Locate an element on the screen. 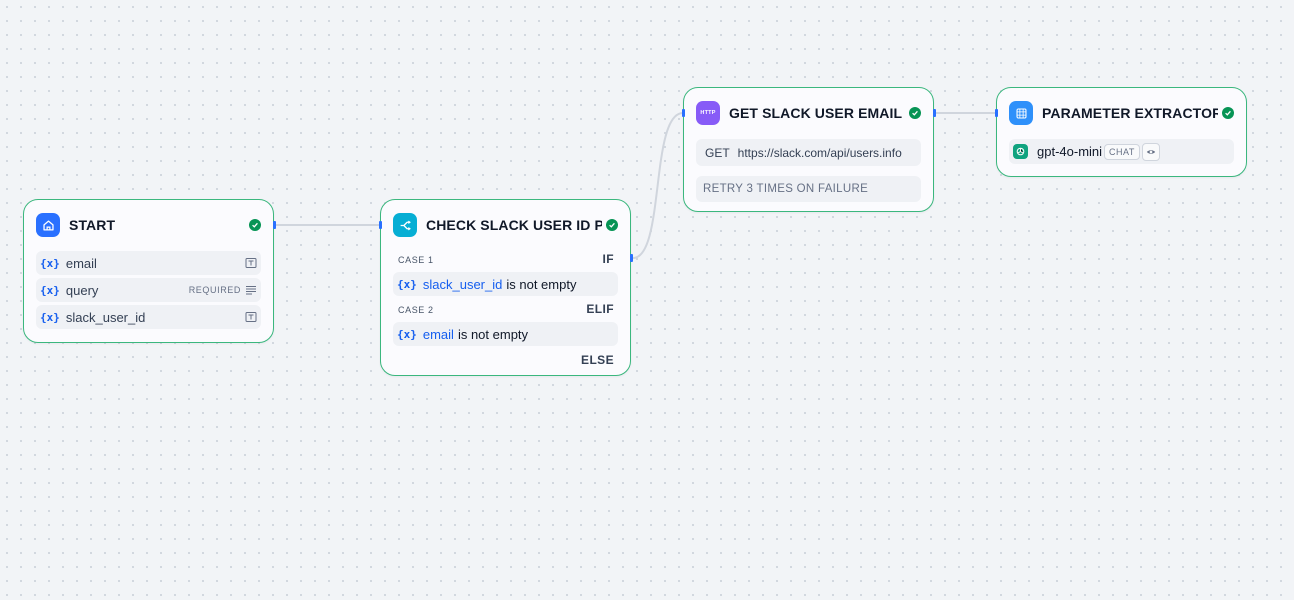 The height and width of the screenshot is (600, 1294). variable-name: slack_user_id is located at coordinates (105, 317).